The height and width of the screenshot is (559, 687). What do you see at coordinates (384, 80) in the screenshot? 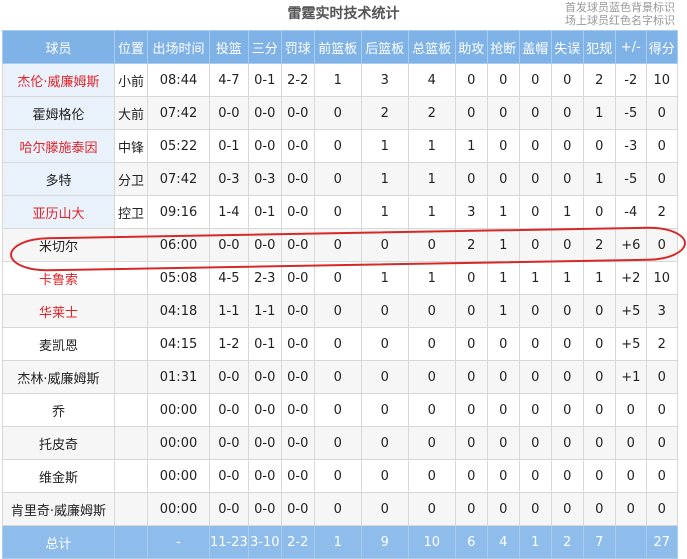
I see `cell-defensive-rebounds: 3` at bounding box center [384, 80].